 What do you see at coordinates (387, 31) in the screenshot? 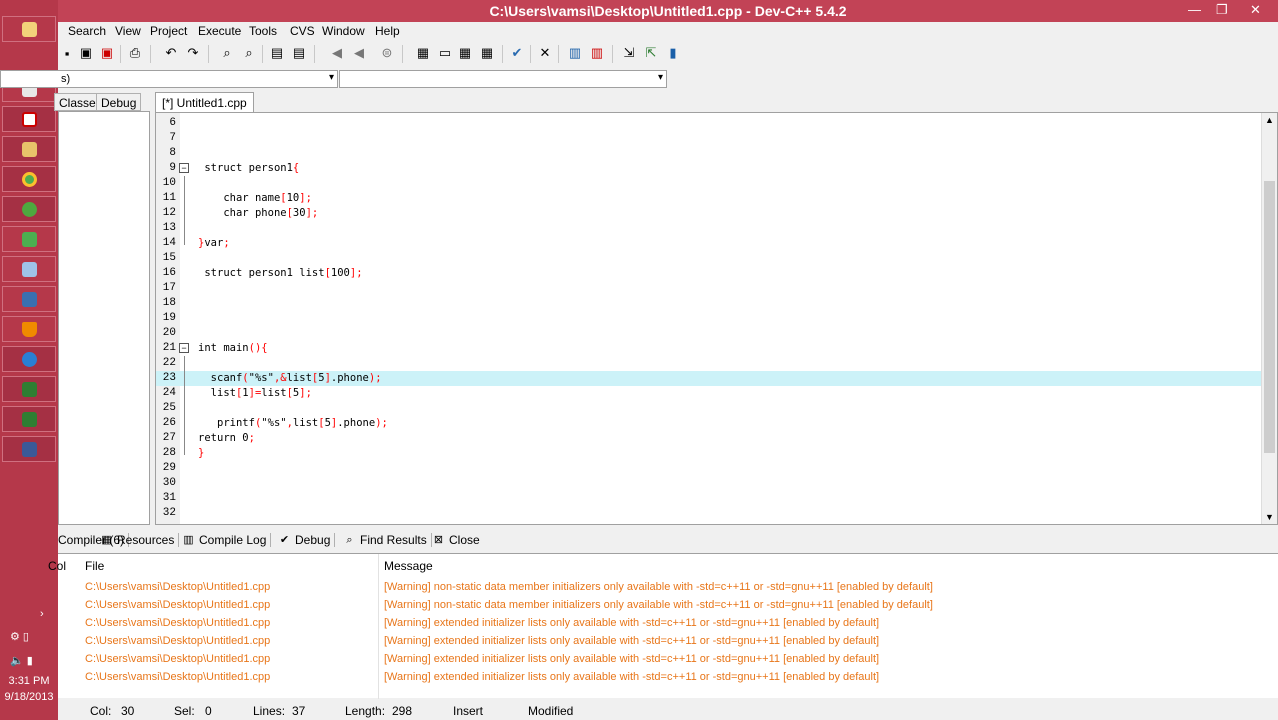
I see `menu-help: Help` at bounding box center [387, 31].